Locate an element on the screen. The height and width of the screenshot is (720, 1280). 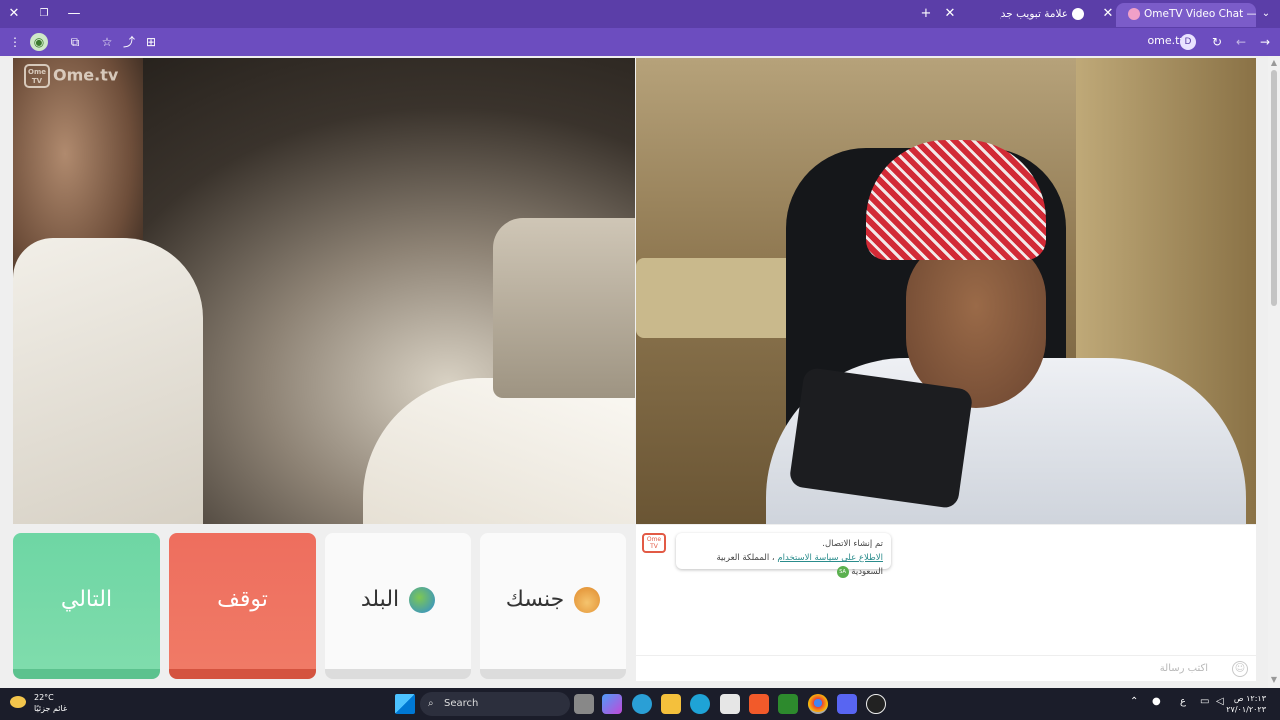
weather-desc: غائم جزئيًا is located at coordinates (51, 708).